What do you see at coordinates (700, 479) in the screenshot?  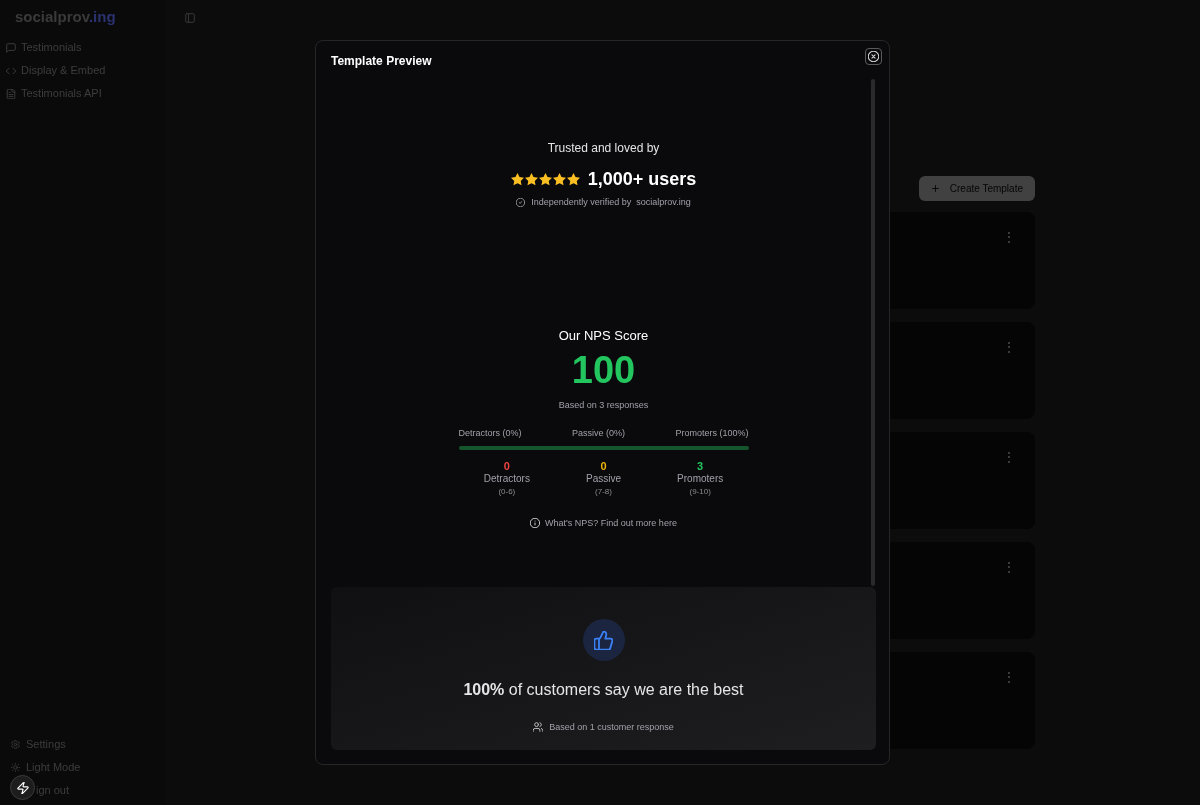 I see `segment-name: Promoters` at bounding box center [700, 479].